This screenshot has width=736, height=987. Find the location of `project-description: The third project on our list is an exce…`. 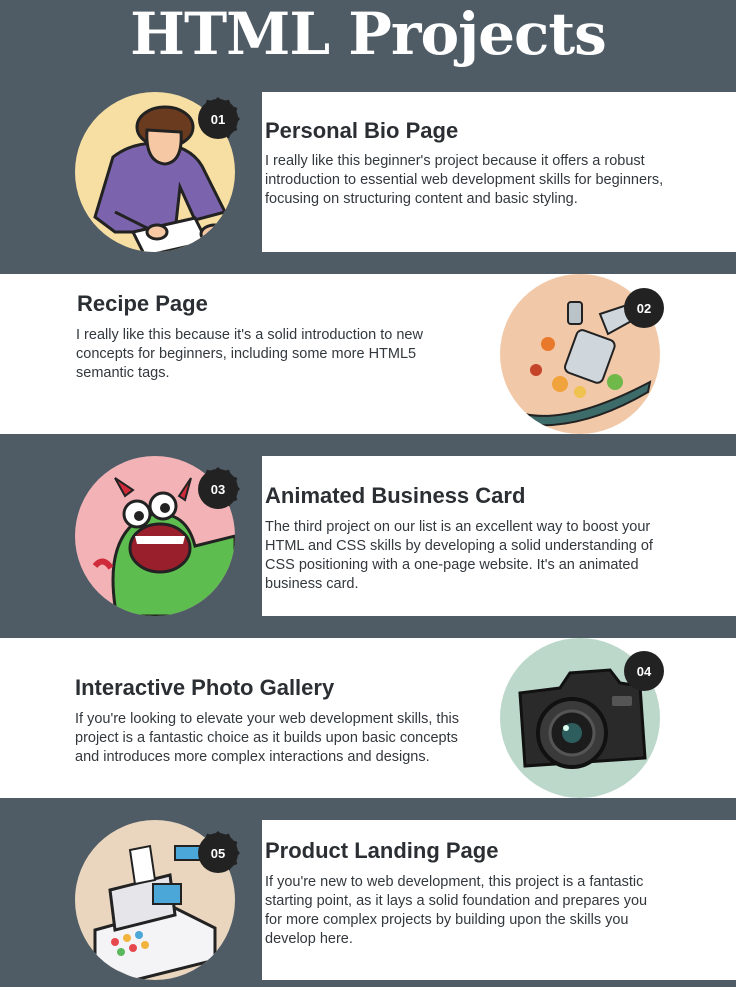

project-description: The third project on our list is an exce… is located at coordinates (459, 555).